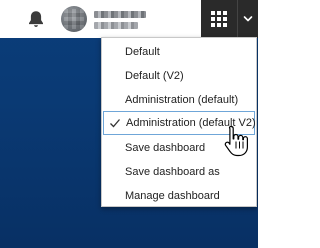  What do you see at coordinates (115, 123) in the screenshot?
I see `checkmark-icon` at bounding box center [115, 123].